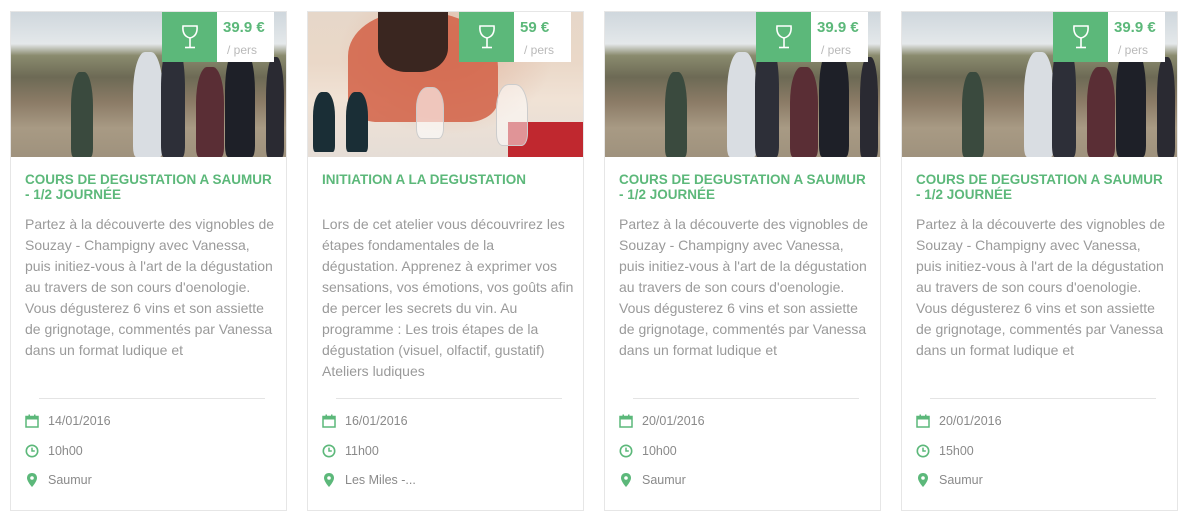 This screenshot has height=511, width=1187. What do you see at coordinates (362, 451) in the screenshot?
I see `event-time-text: 11h00` at bounding box center [362, 451].